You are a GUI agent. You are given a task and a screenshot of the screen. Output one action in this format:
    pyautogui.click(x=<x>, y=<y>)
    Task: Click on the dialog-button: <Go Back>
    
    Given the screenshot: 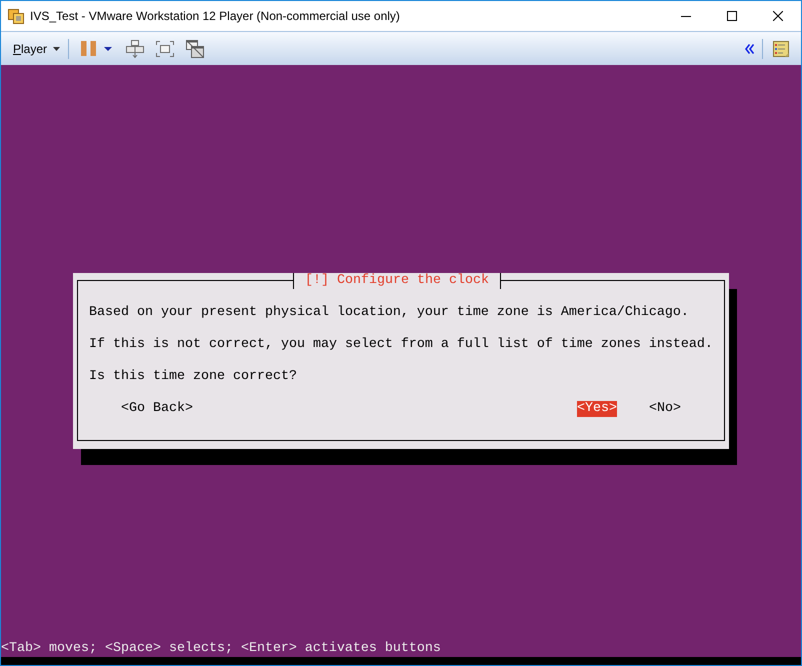 What is the action you would take?
    pyautogui.click(x=157, y=409)
    